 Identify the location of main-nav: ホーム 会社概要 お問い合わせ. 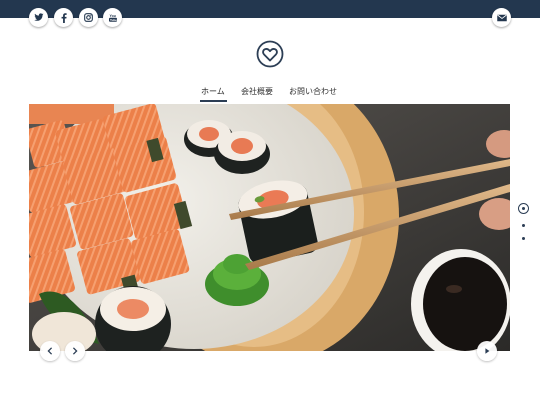
(270, 94).